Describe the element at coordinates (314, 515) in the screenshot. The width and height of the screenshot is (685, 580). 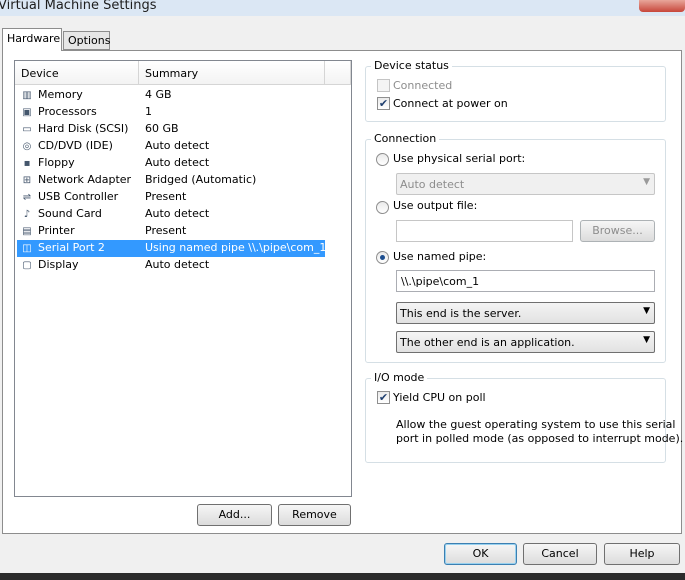
I see `remove-device-button: Remove` at that location.